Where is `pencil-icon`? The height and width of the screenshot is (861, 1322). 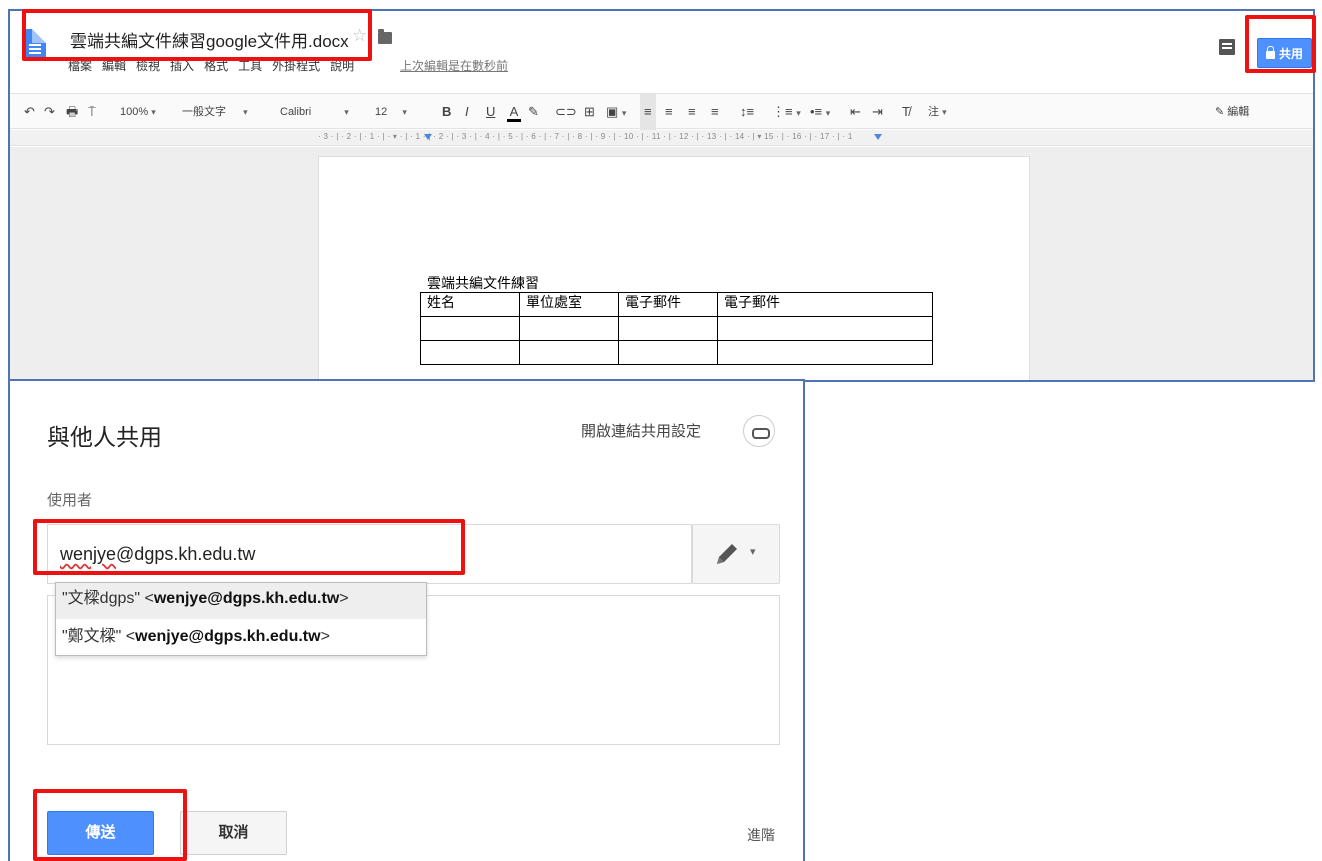
pencil-icon is located at coordinates (727, 554).